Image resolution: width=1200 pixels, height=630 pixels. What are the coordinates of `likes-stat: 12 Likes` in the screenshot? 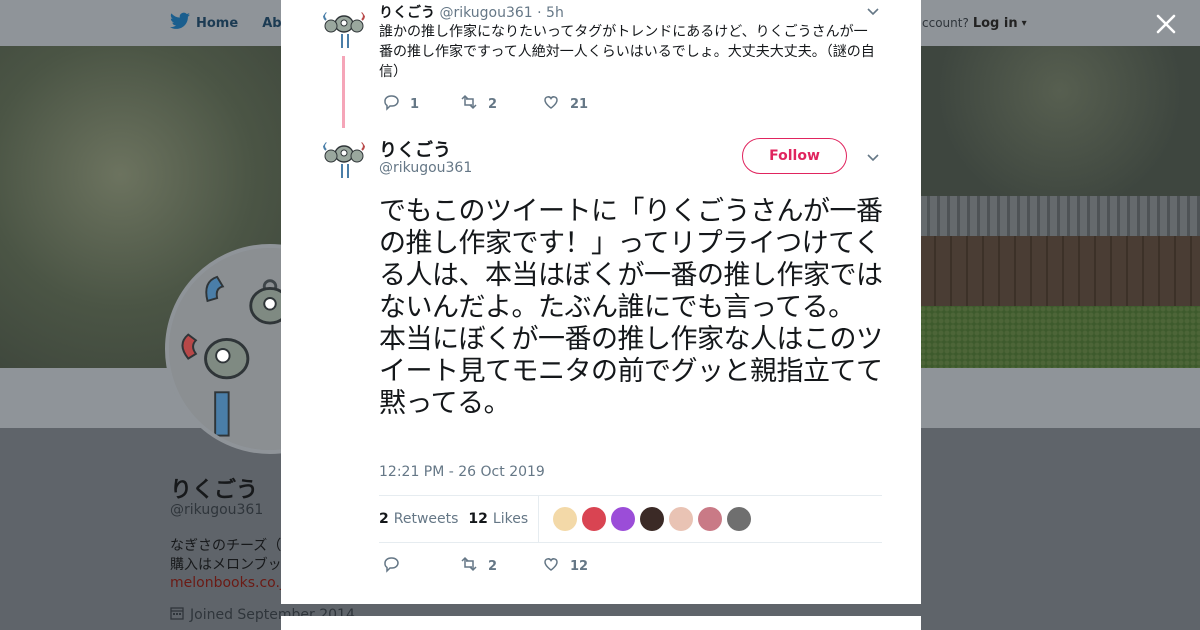 It's located at (498, 519).